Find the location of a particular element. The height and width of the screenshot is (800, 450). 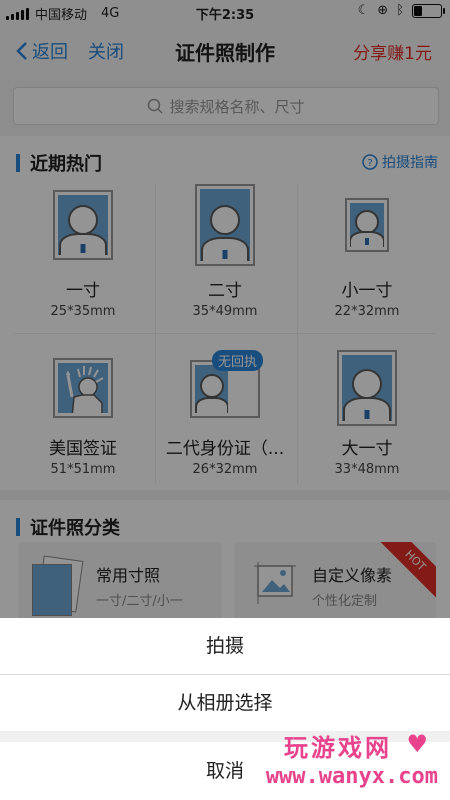

shoot-option: 拍摄 is located at coordinates (225, 646).